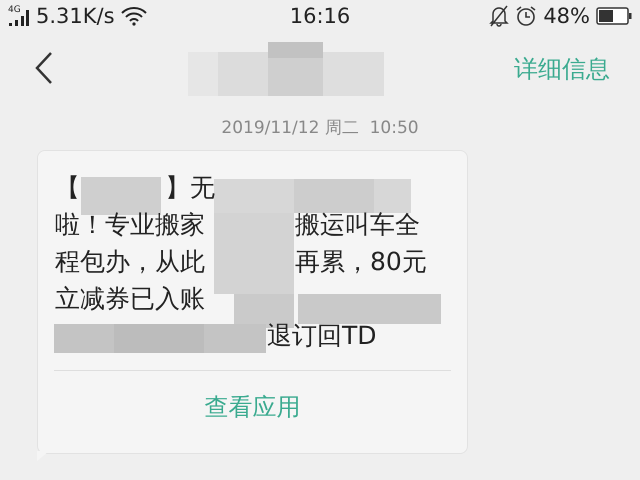  I want to click on message-text: 啦！专业搬家, so click(130, 225).